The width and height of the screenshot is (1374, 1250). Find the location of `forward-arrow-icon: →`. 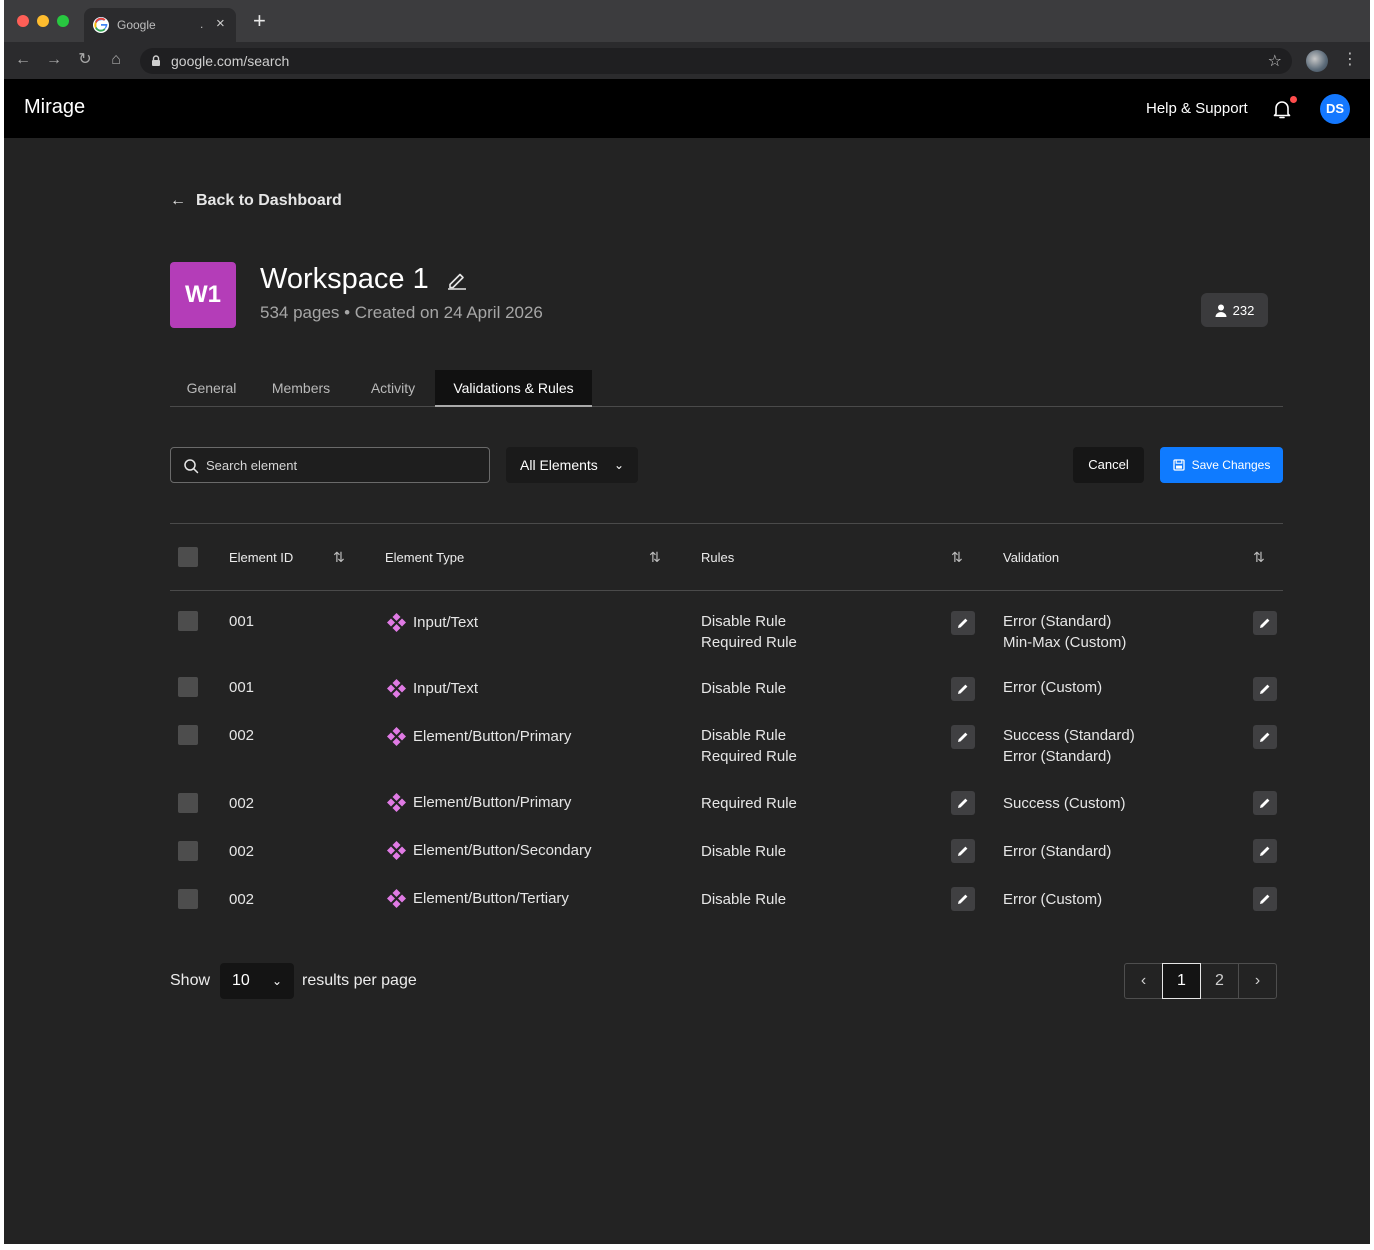

forward-arrow-icon: → is located at coordinates (54, 60).